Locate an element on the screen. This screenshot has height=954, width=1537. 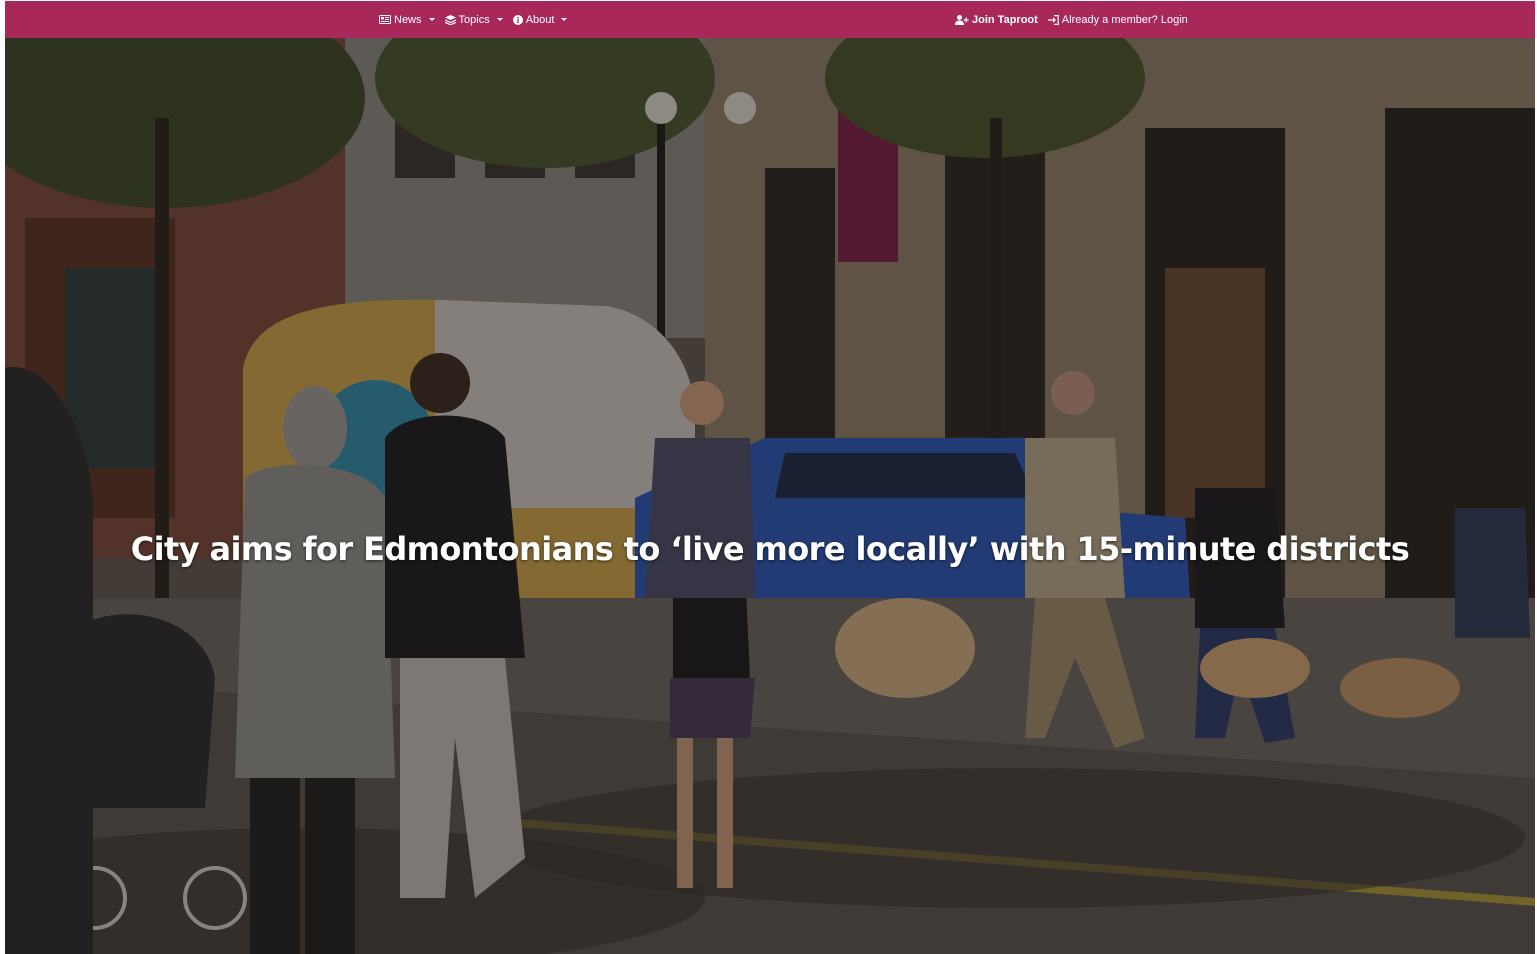
nav-about-dropdown: About is located at coordinates (540, 19).